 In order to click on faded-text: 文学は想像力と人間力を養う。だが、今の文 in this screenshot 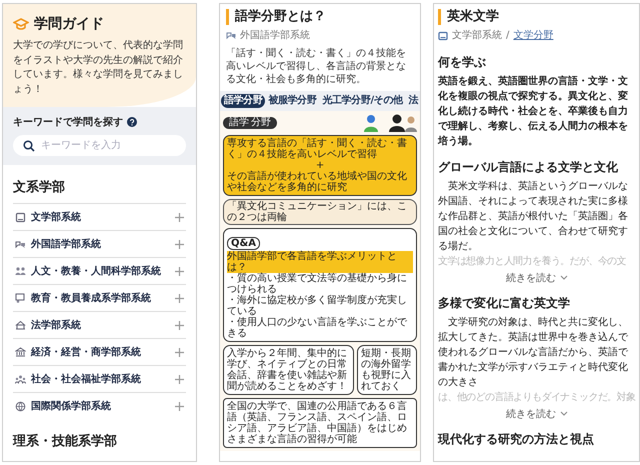, I will do `click(533, 261)`.